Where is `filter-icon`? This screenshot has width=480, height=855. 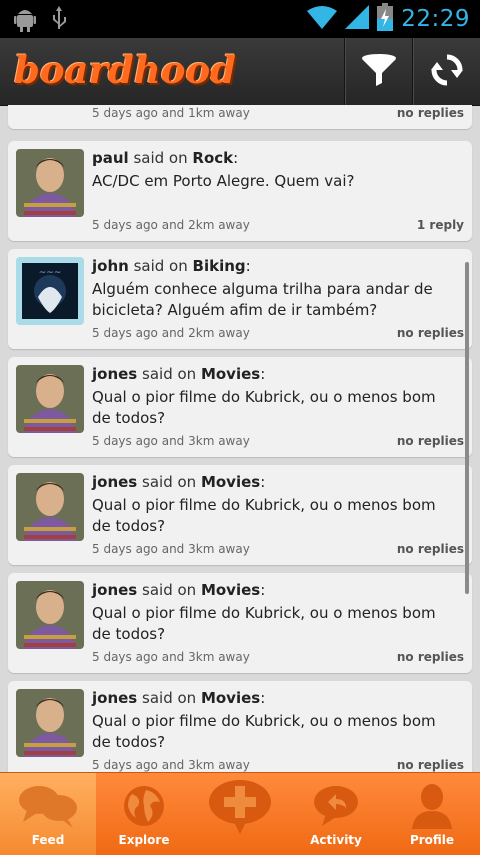 filter-icon is located at coordinates (379, 72).